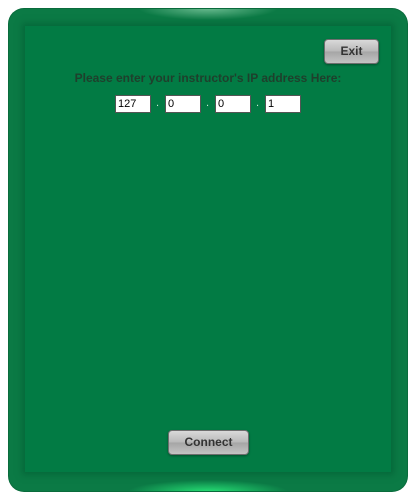 Image resolution: width=417 pixels, height=500 pixels. I want to click on ip-octet-1-input, so click(133, 104).